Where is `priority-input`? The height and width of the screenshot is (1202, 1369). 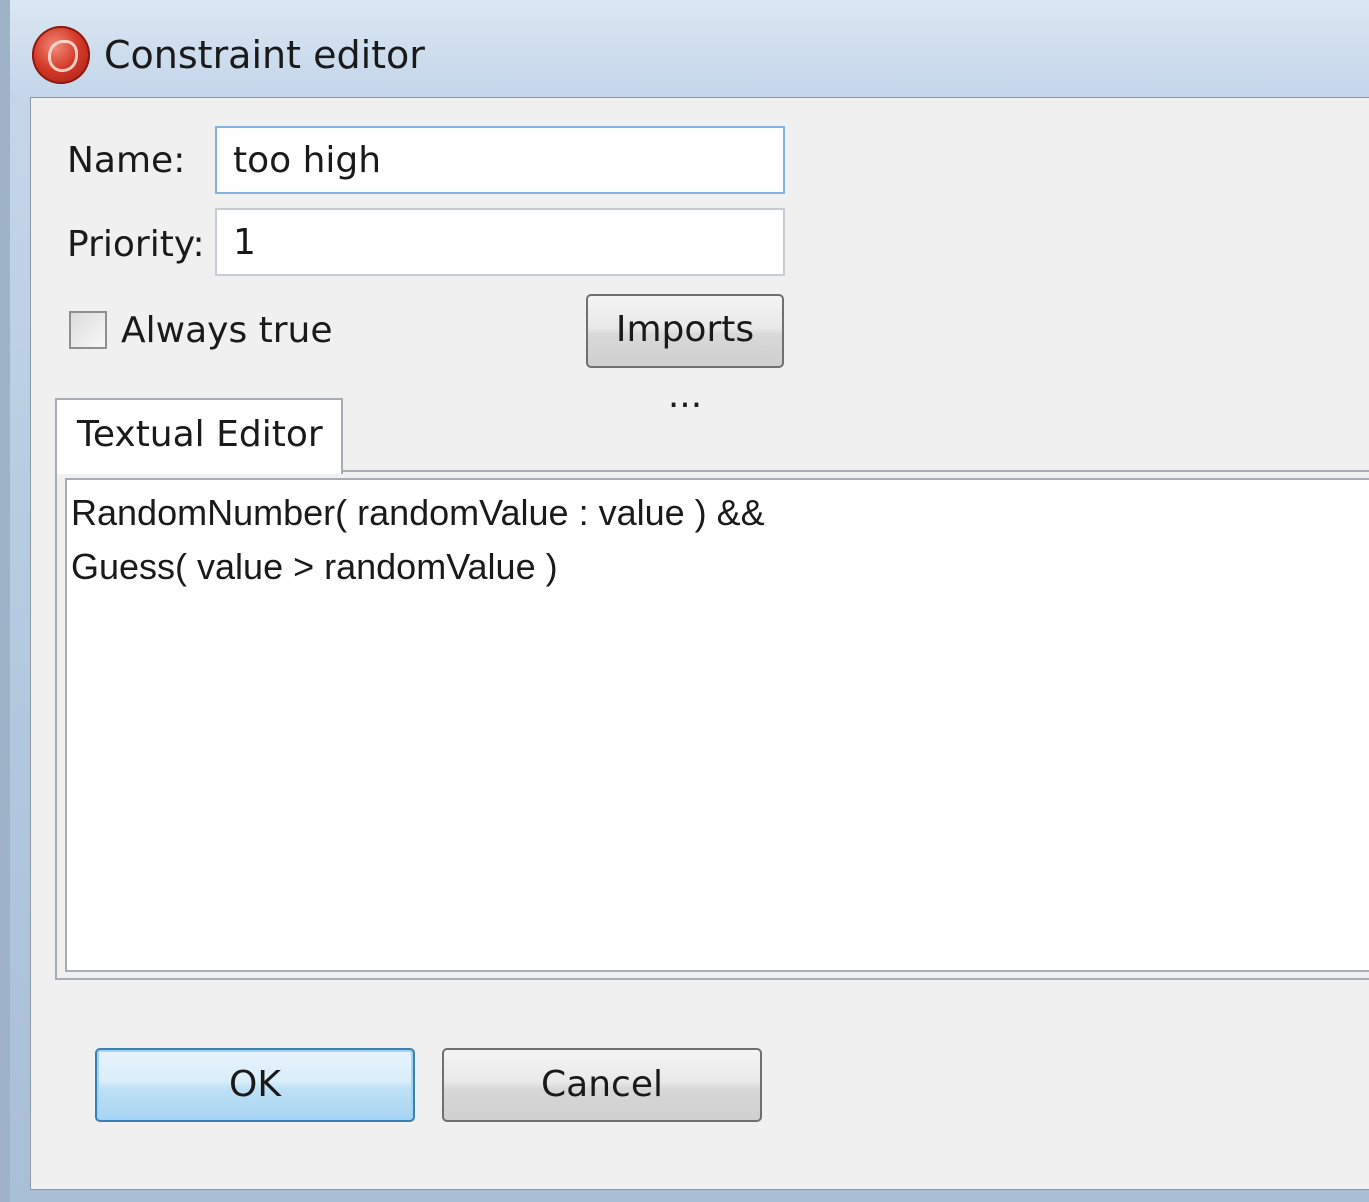 priority-input is located at coordinates (500, 242).